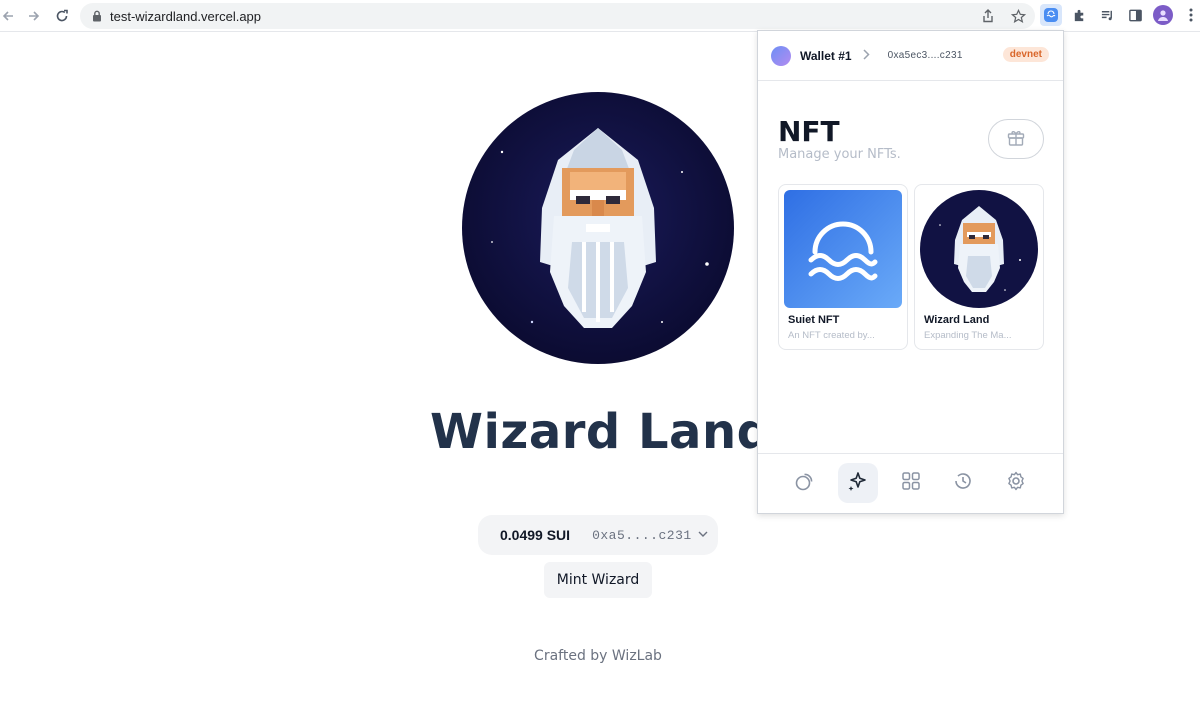 This screenshot has width=1200, height=726. What do you see at coordinates (957, 320) in the screenshot?
I see `nft-name: Wizard Land` at bounding box center [957, 320].